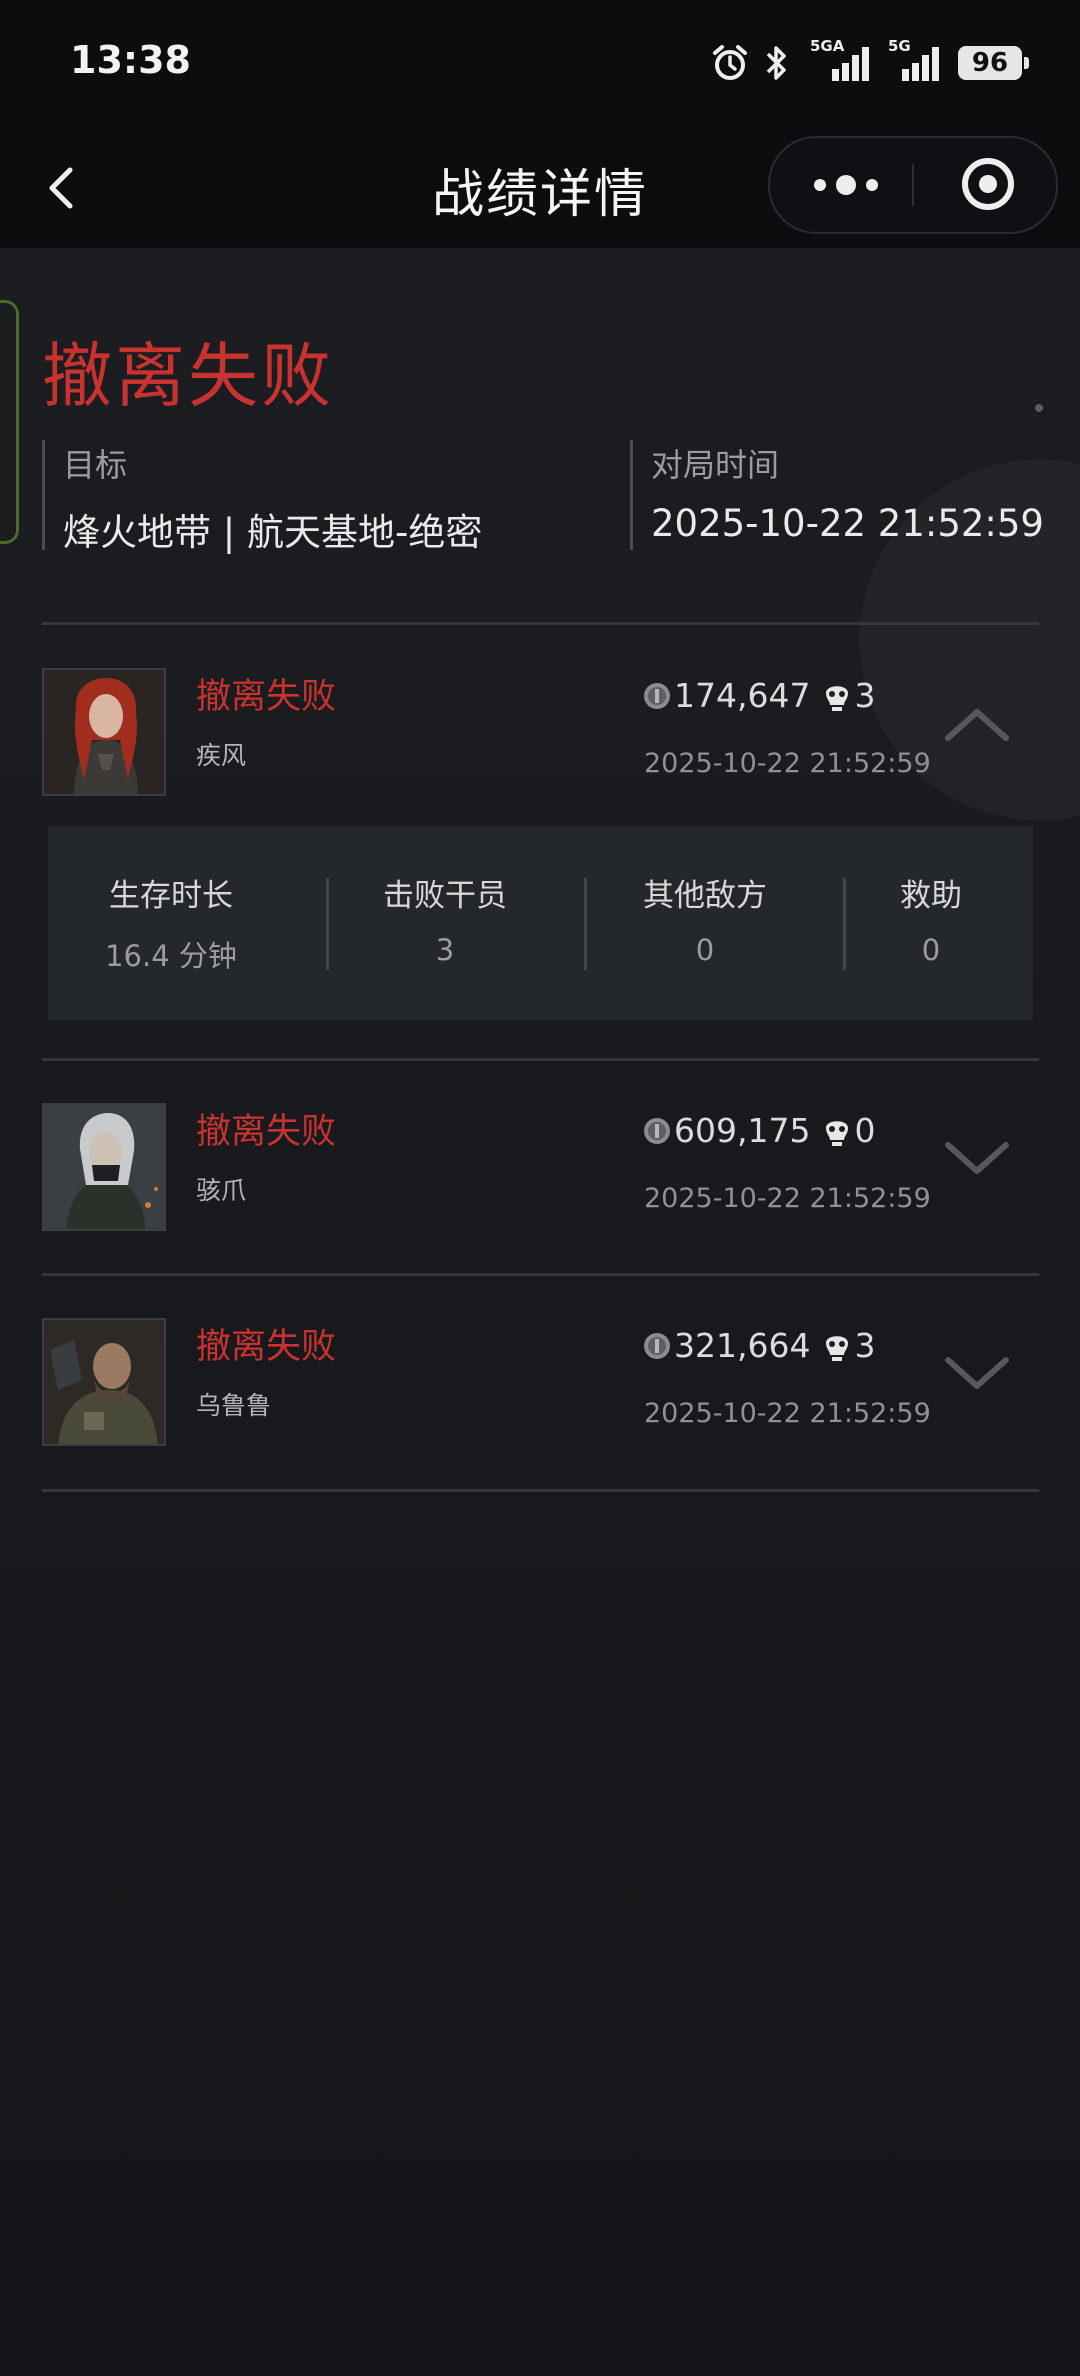  Describe the element at coordinates (916, 60) in the screenshot. I see `signal-5g-icon: 5G` at that location.